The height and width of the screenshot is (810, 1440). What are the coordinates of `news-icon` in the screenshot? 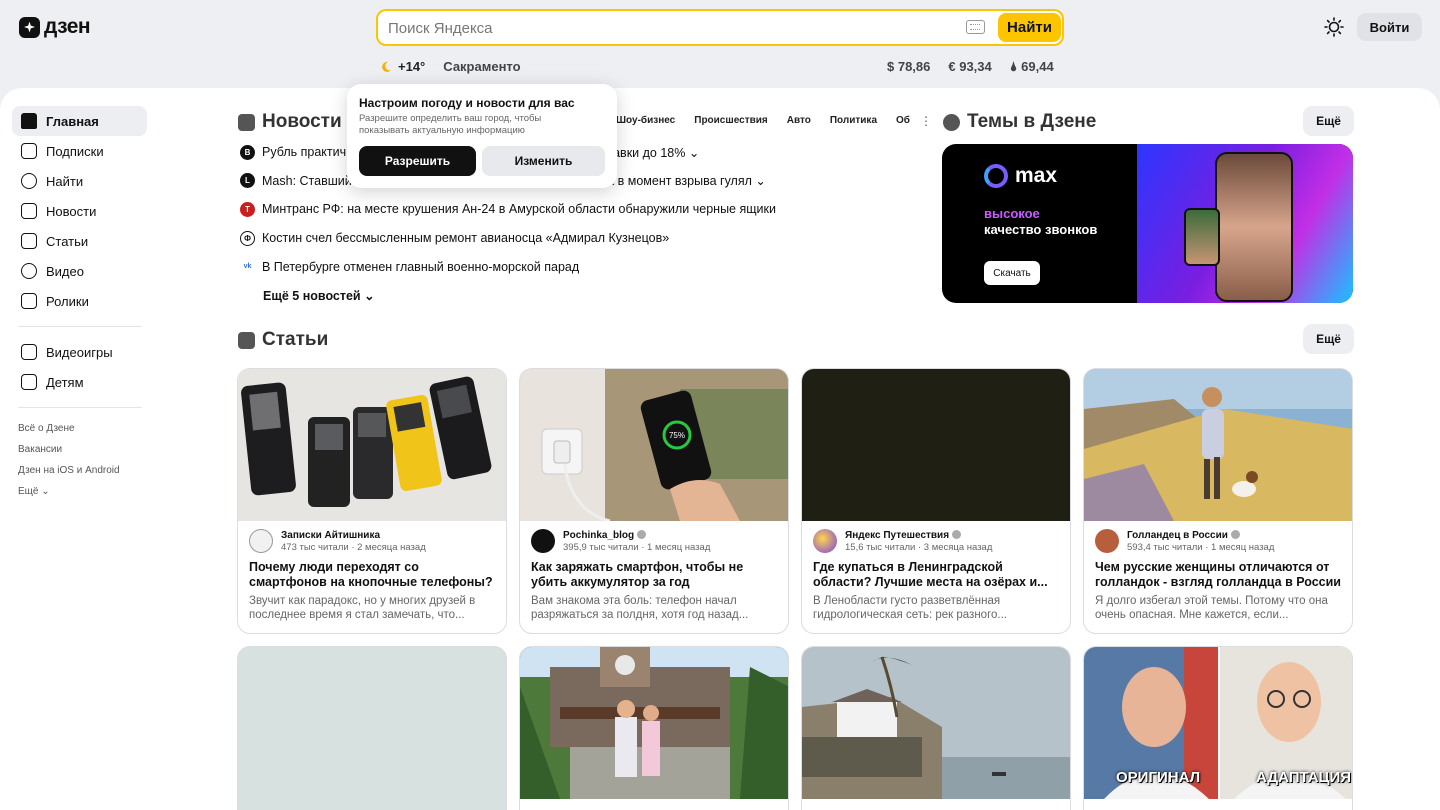 It's located at (29, 211).